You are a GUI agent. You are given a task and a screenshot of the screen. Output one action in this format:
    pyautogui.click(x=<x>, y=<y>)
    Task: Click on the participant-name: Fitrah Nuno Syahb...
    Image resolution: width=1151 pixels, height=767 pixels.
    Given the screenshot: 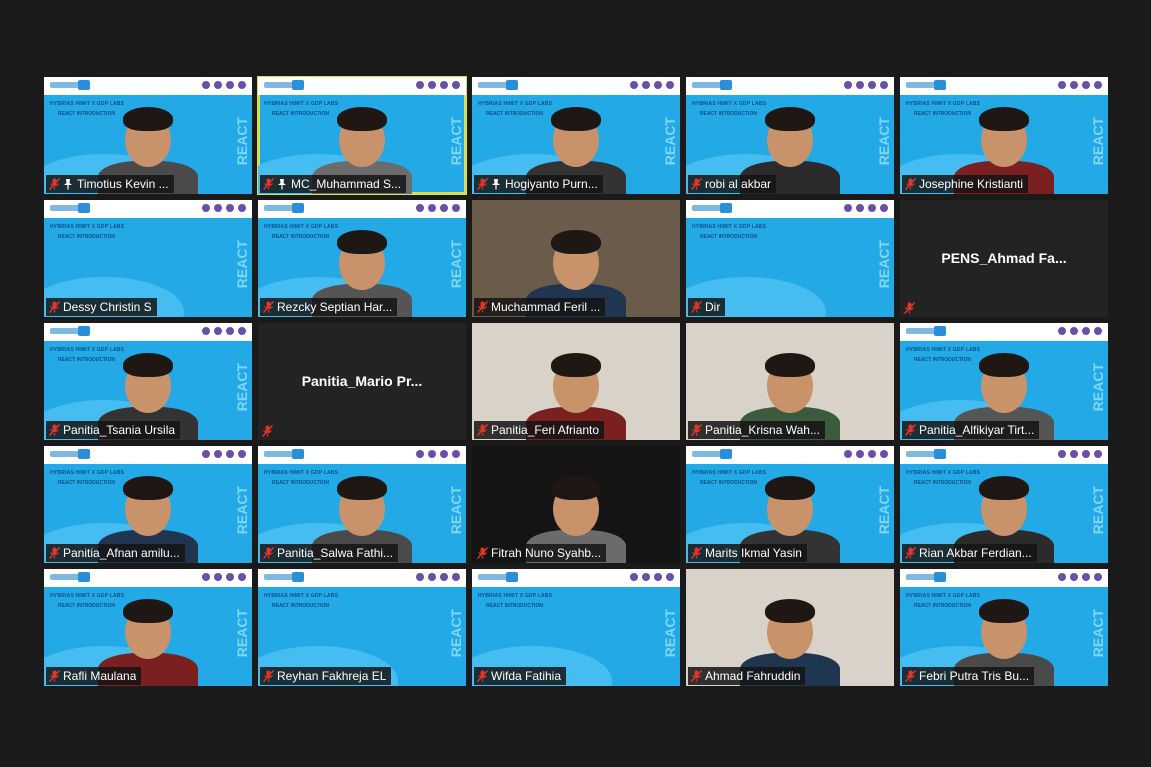 What is the action you would take?
    pyautogui.click(x=546, y=553)
    